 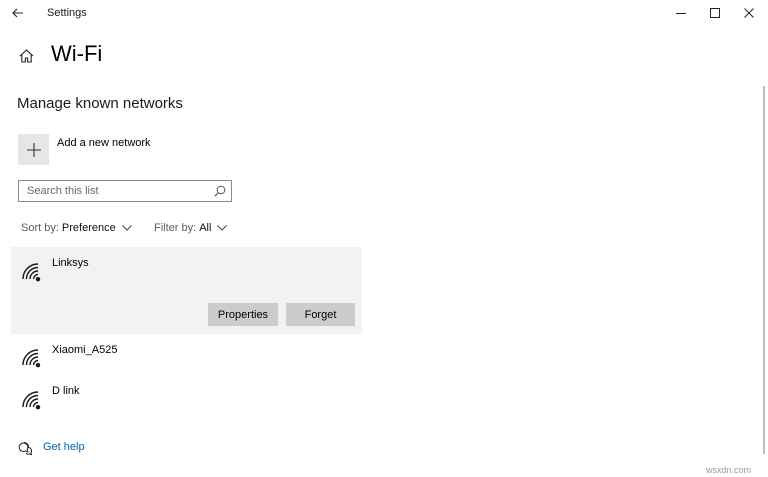 I want to click on search-input, so click(x=113, y=191).